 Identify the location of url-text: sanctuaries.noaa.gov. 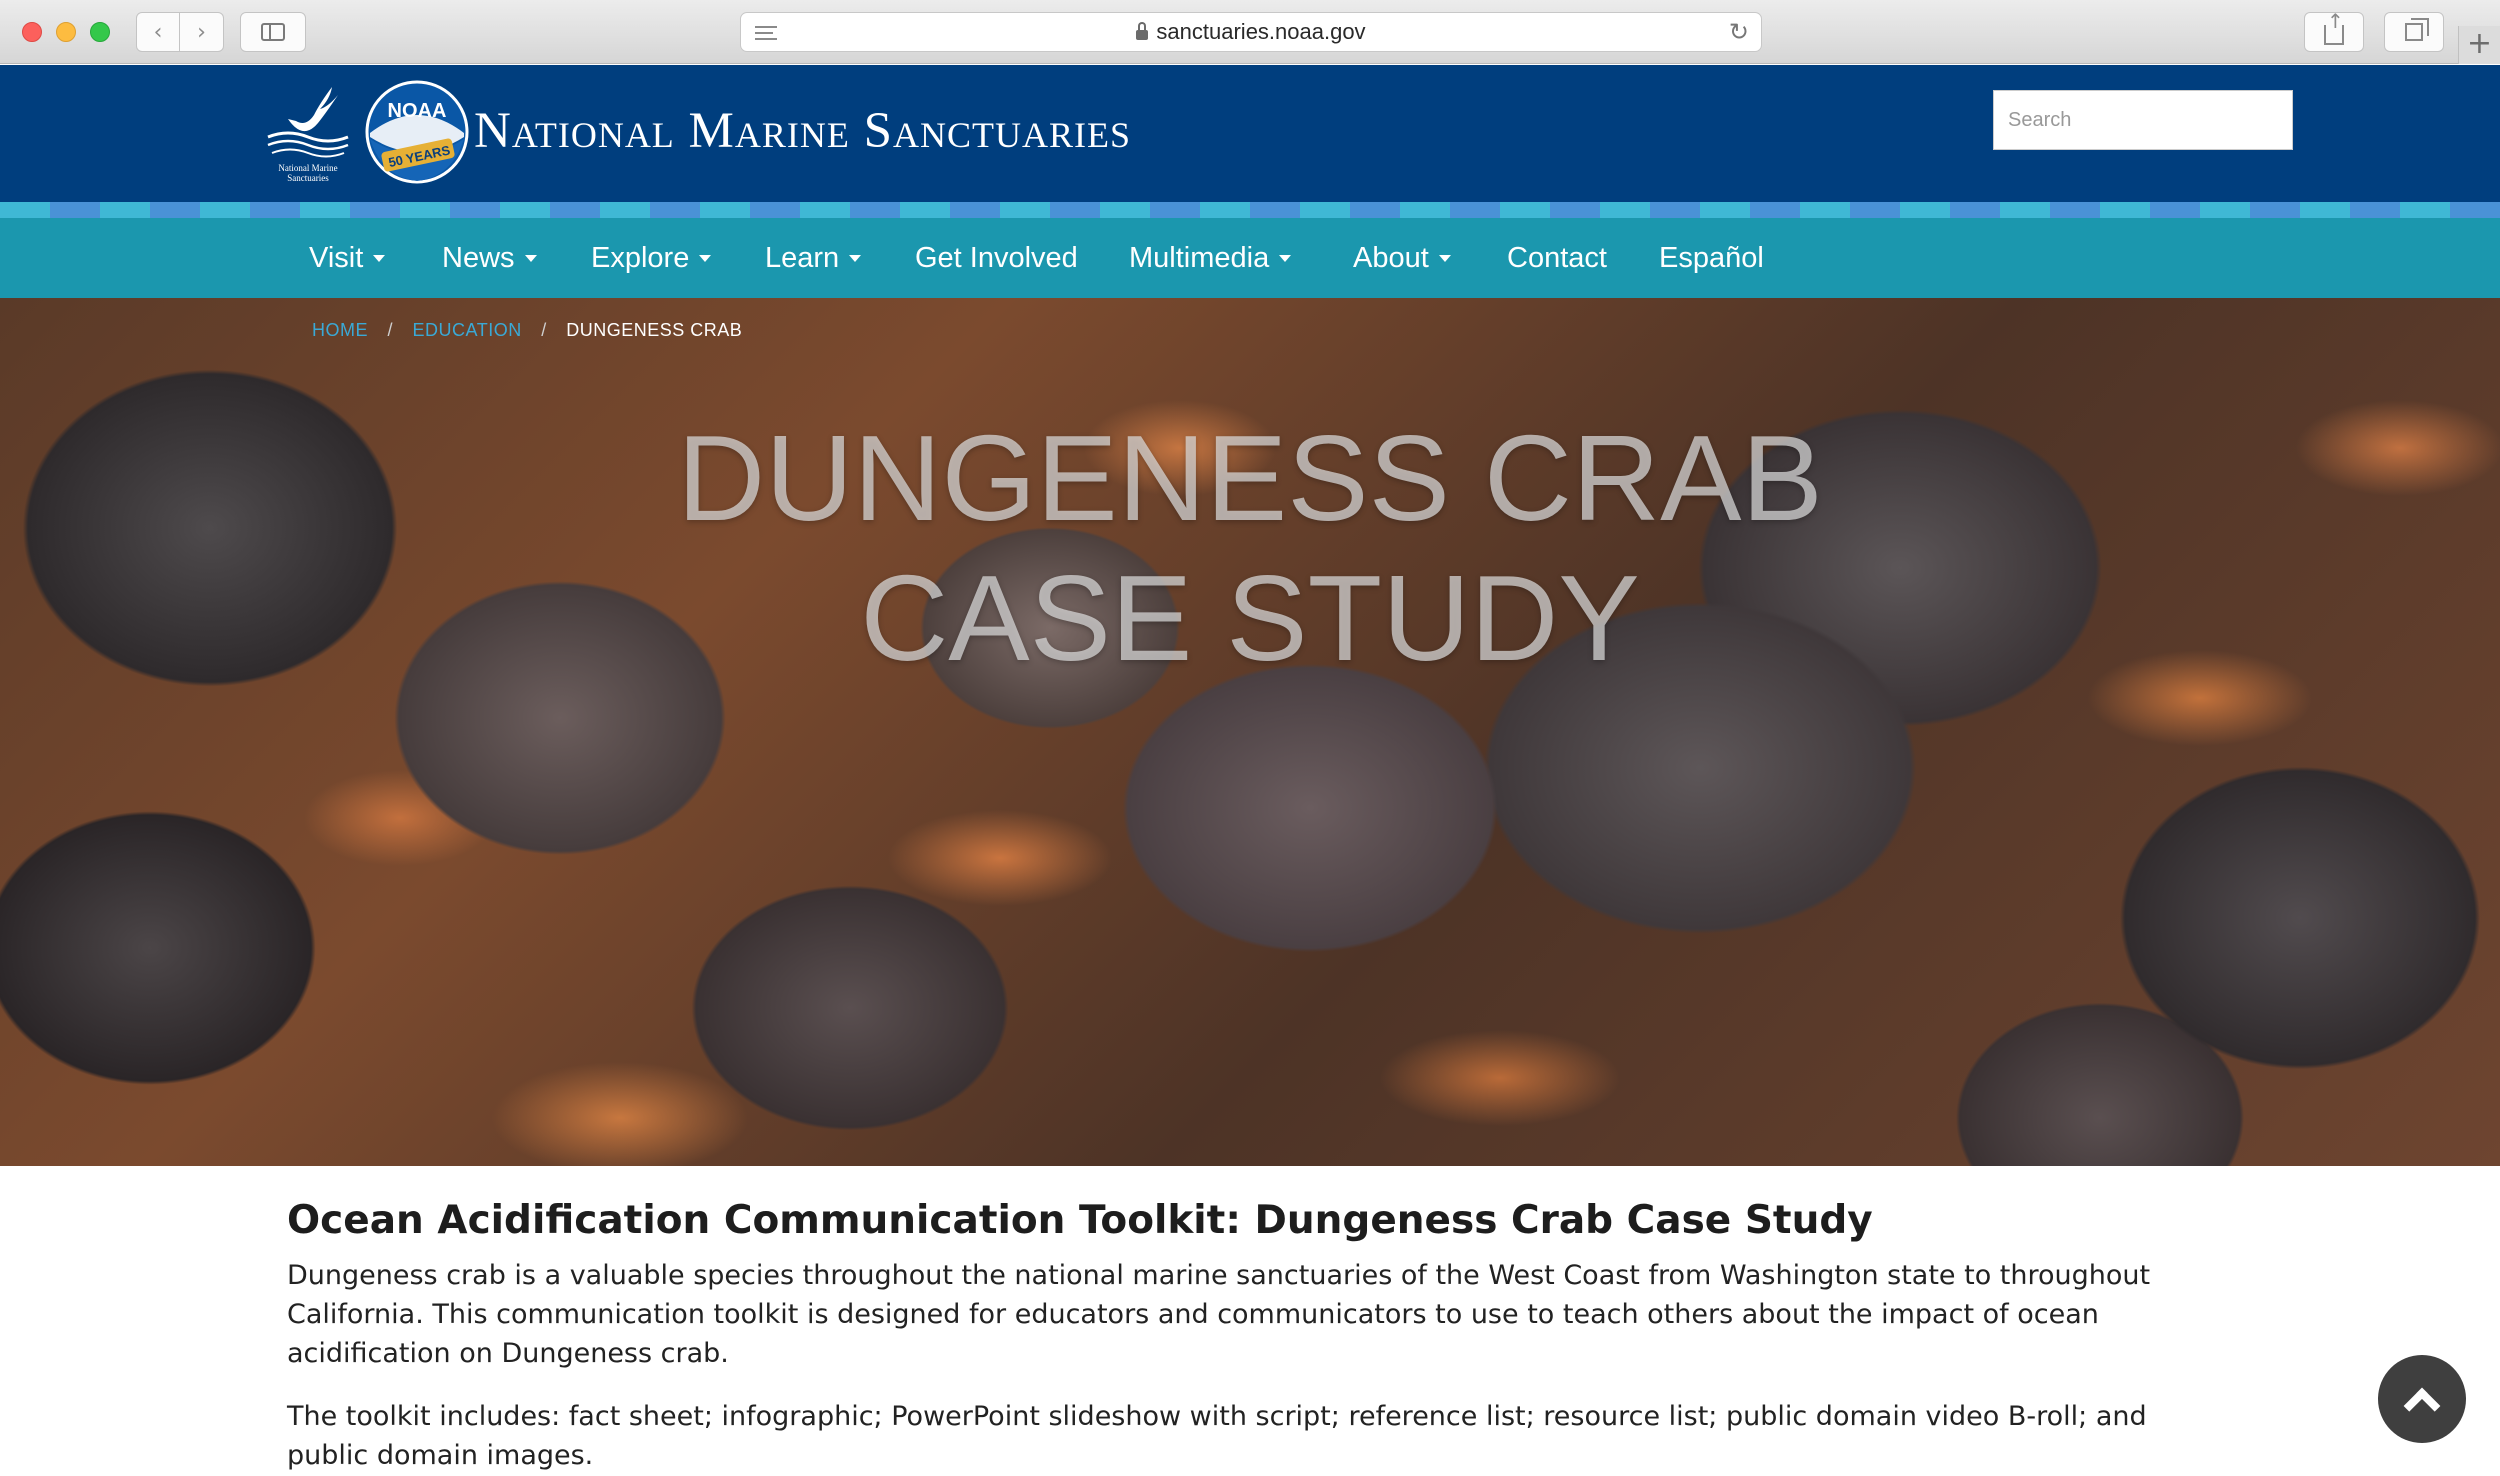
(1261, 31).